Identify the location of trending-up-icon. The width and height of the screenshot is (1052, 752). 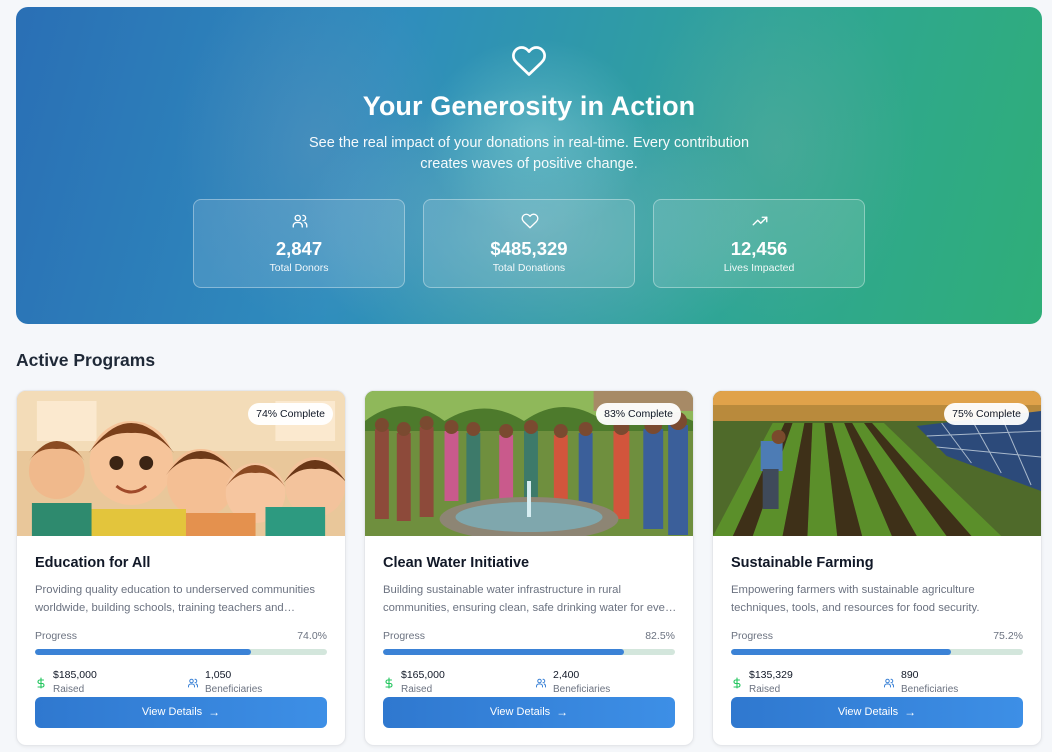
(760, 221).